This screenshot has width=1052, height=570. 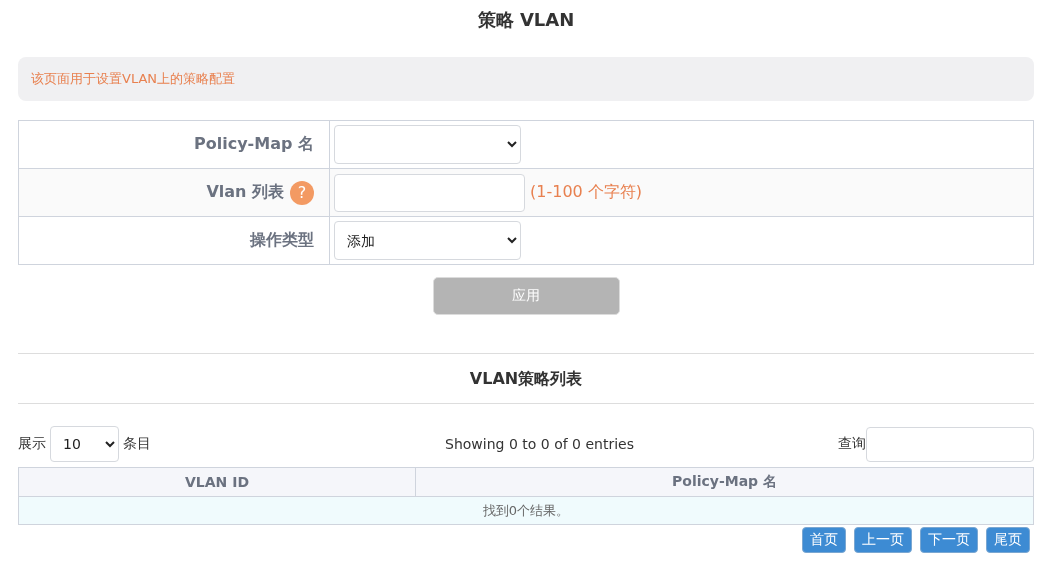 What do you see at coordinates (254, 144) in the screenshot?
I see `field-label: Policy-Map 名` at bounding box center [254, 144].